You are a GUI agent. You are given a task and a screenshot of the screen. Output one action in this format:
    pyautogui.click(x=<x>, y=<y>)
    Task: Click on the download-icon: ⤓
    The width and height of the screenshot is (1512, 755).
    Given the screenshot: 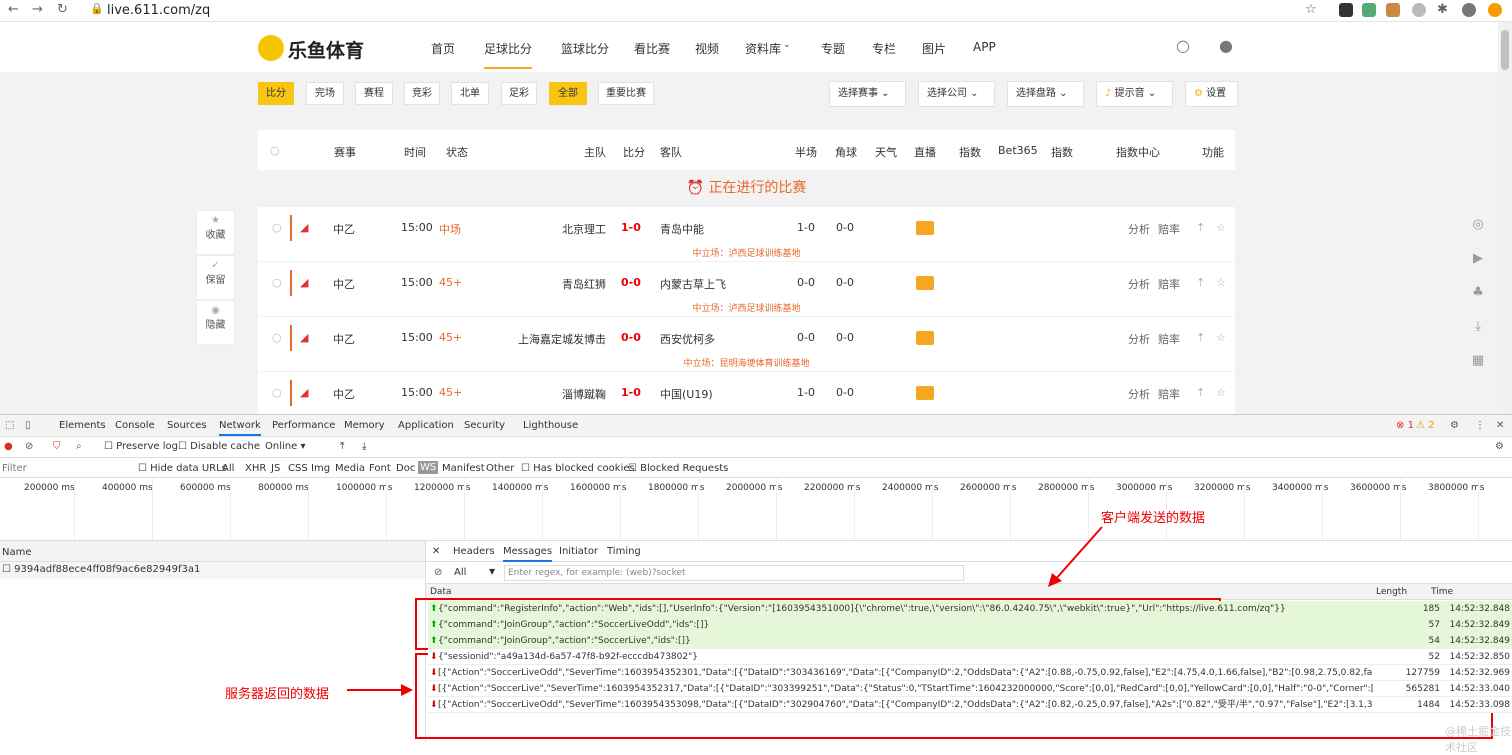 What is the action you would take?
    pyautogui.click(x=1478, y=327)
    